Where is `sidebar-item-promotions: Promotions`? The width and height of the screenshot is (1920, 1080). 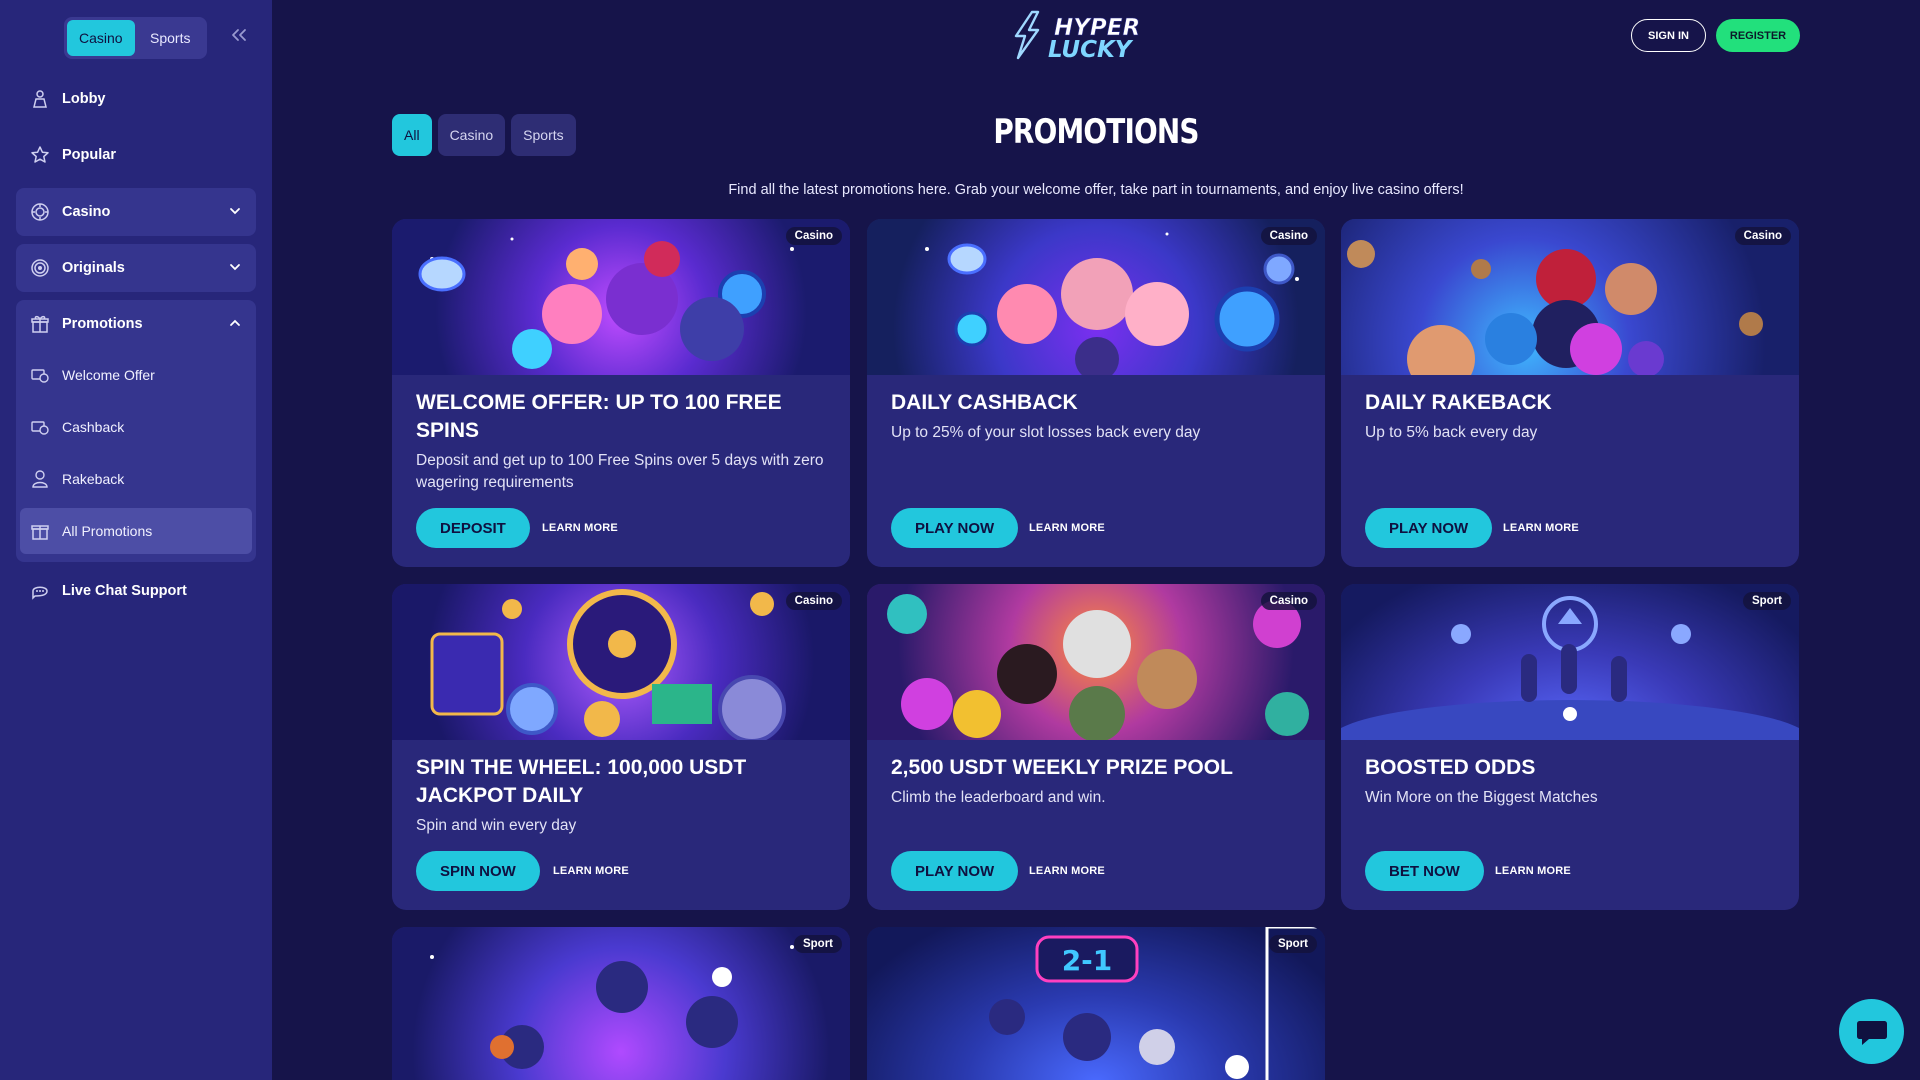 sidebar-item-promotions: Promotions is located at coordinates (136, 324).